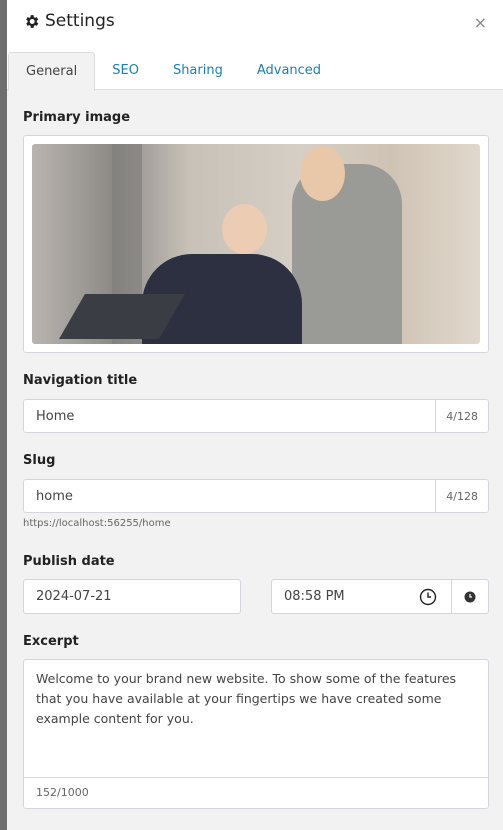 This screenshot has width=503, height=830. Describe the element at coordinates (461, 496) in the screenshot. I see `slug-counter: 4/128` at that location.